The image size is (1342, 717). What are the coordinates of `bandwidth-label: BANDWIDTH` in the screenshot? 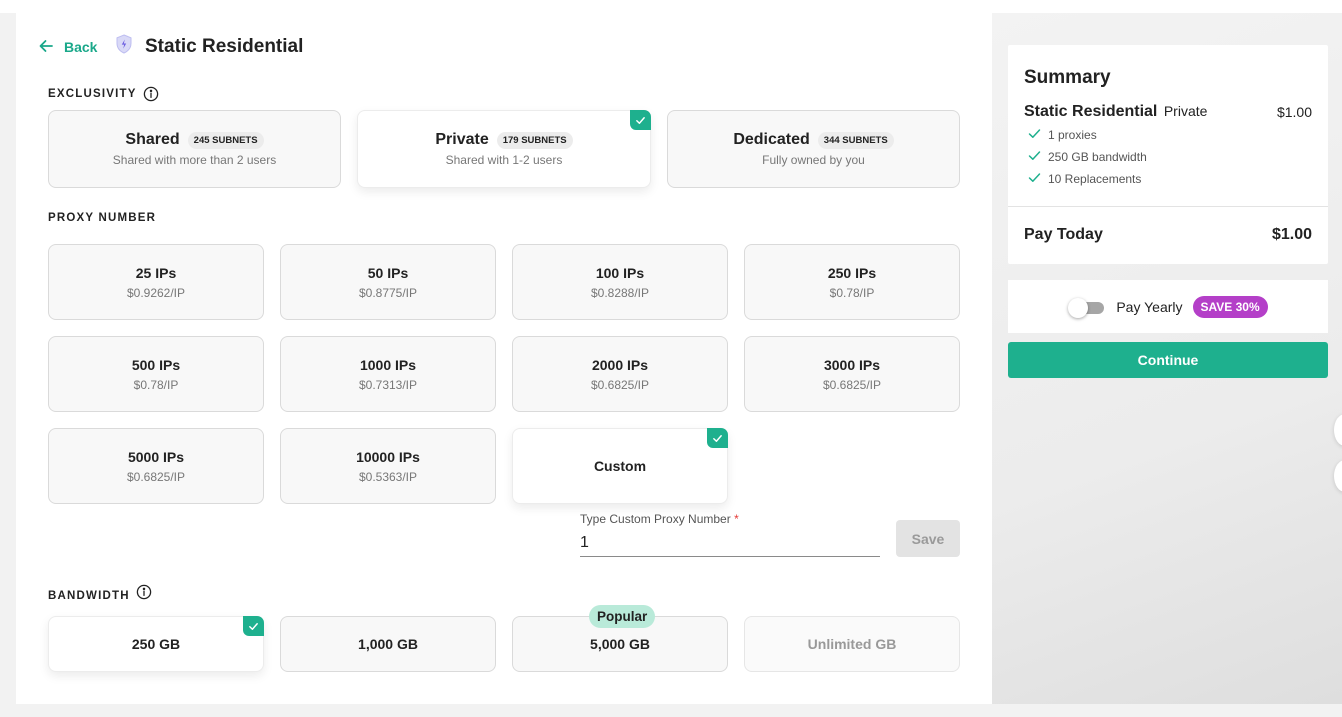 It's located at (100, 592).